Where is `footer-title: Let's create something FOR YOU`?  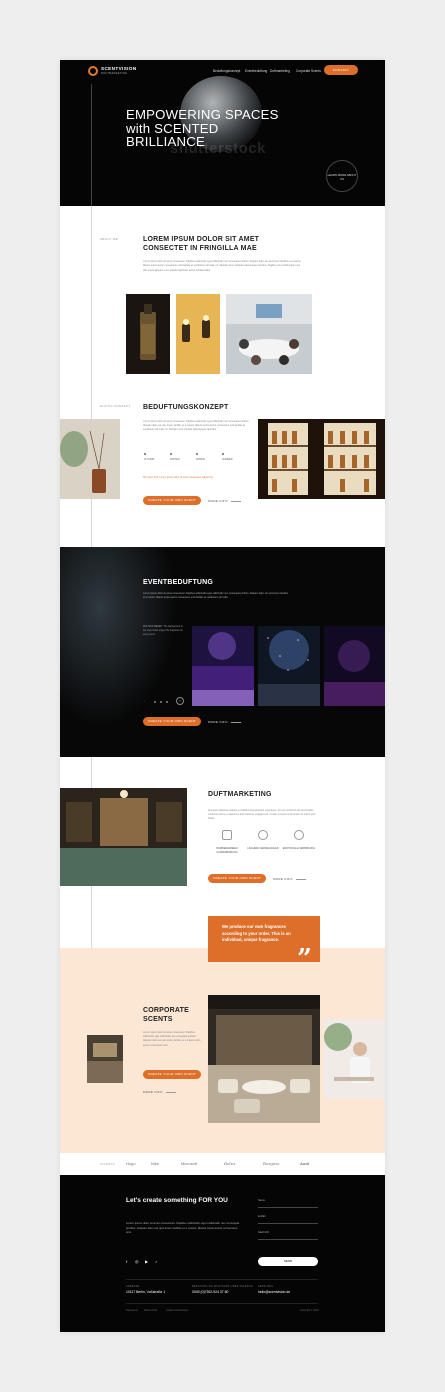
footer-title: Let's create something FOR YOU is located at coordinates (177, 1200).